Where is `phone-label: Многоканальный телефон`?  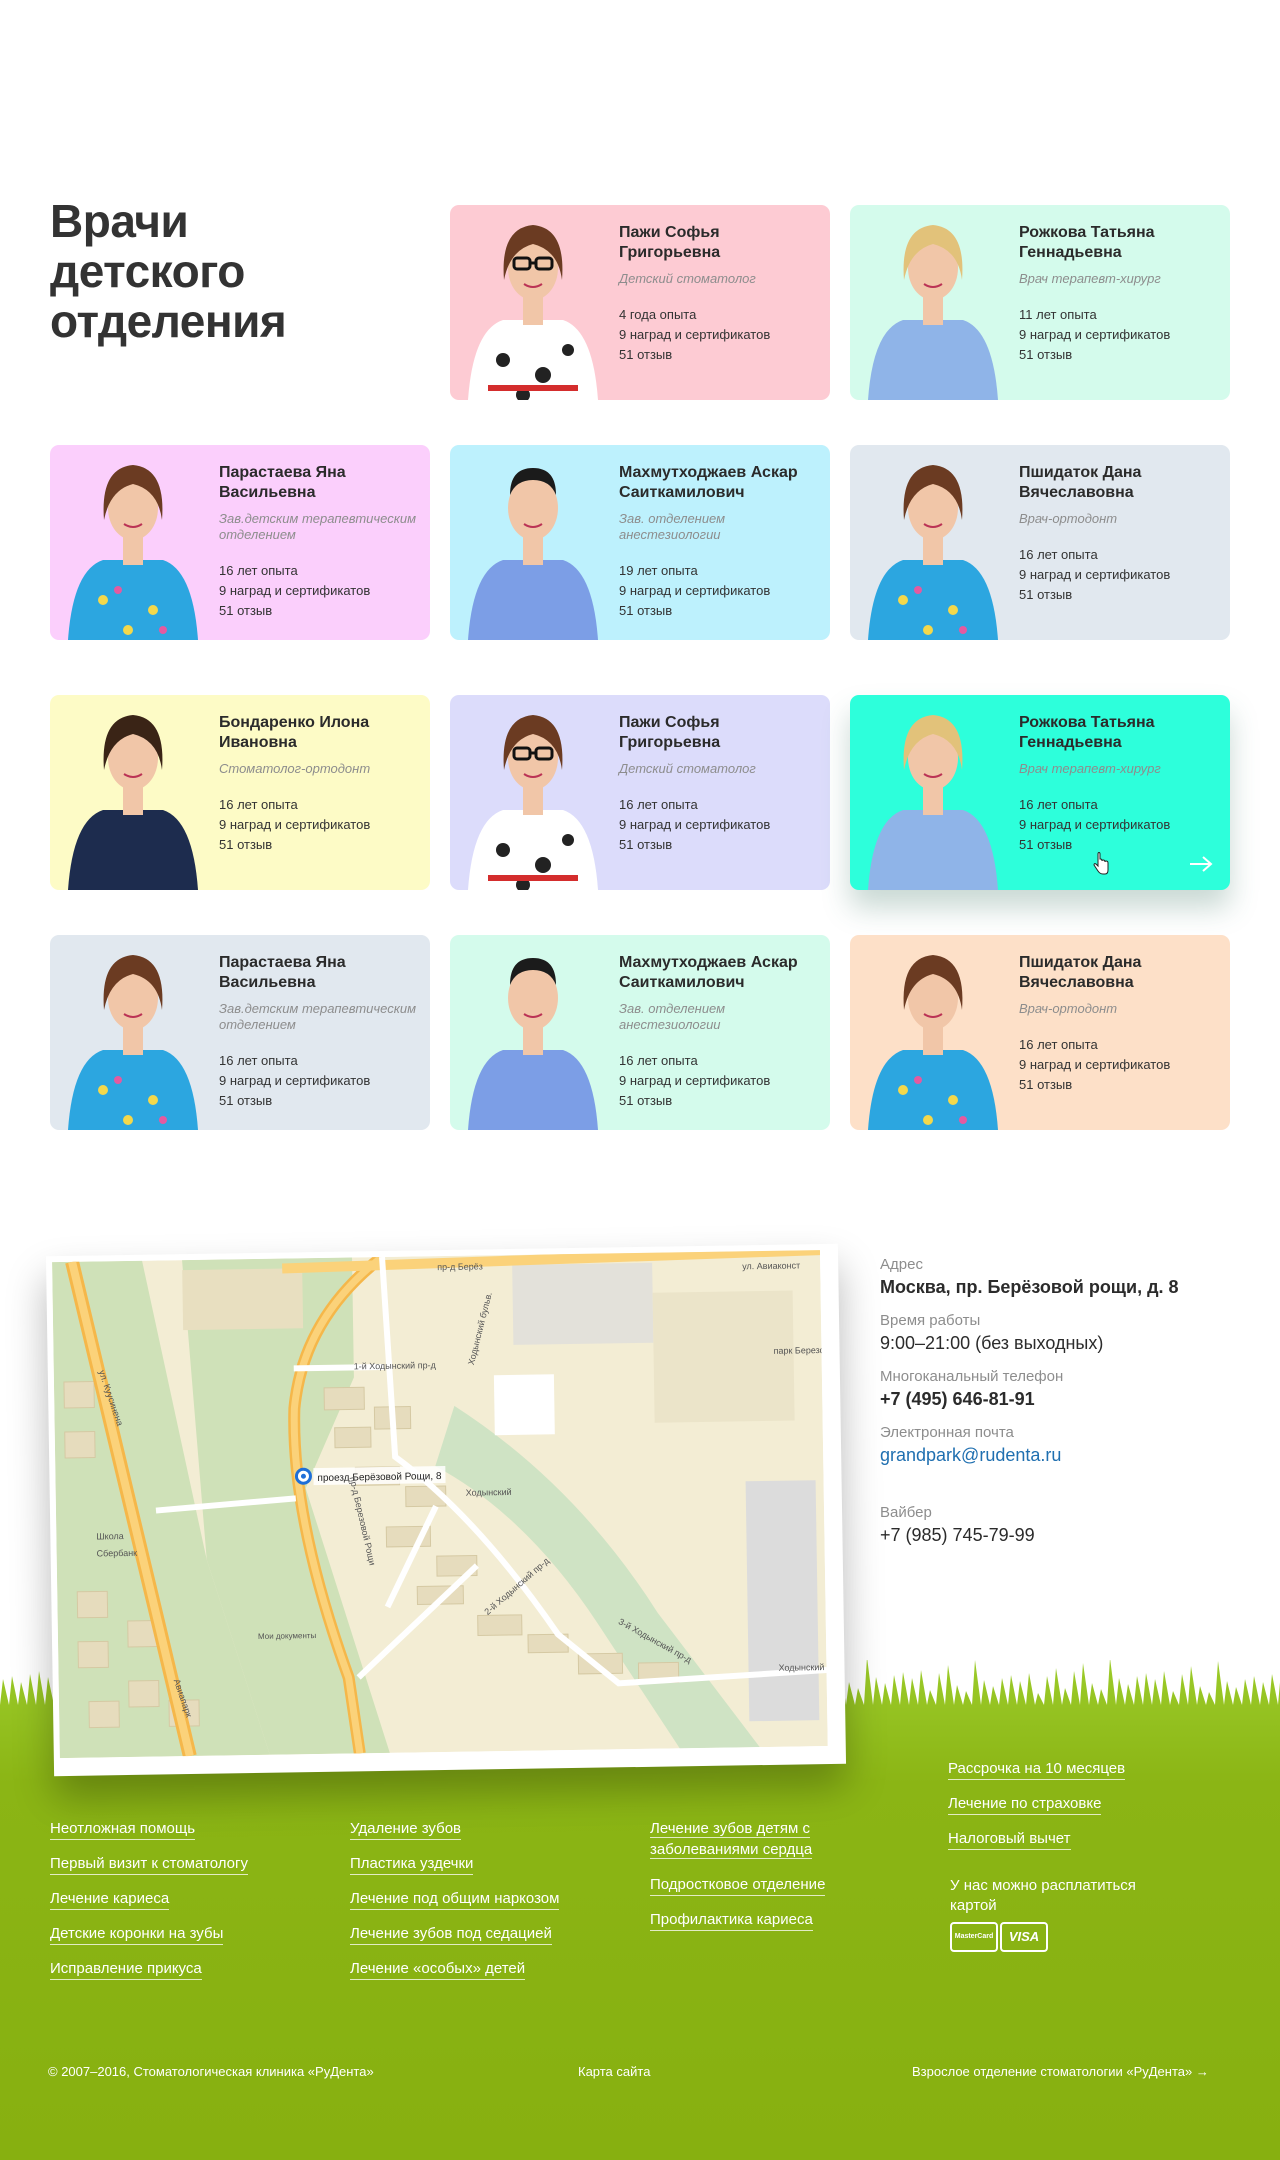
phone-label: Многоканальный телефон is located at coordinates (972, 1376).